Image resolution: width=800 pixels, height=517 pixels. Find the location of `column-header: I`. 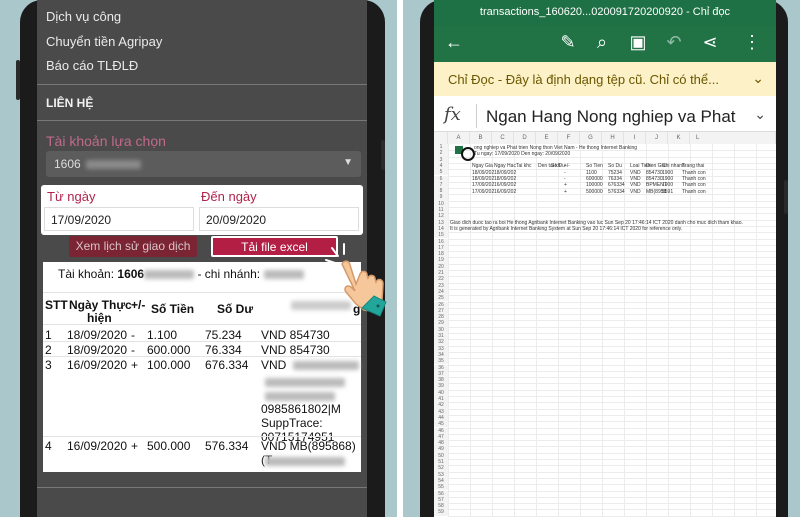

column-header: I is located at coordinates (635, 138).